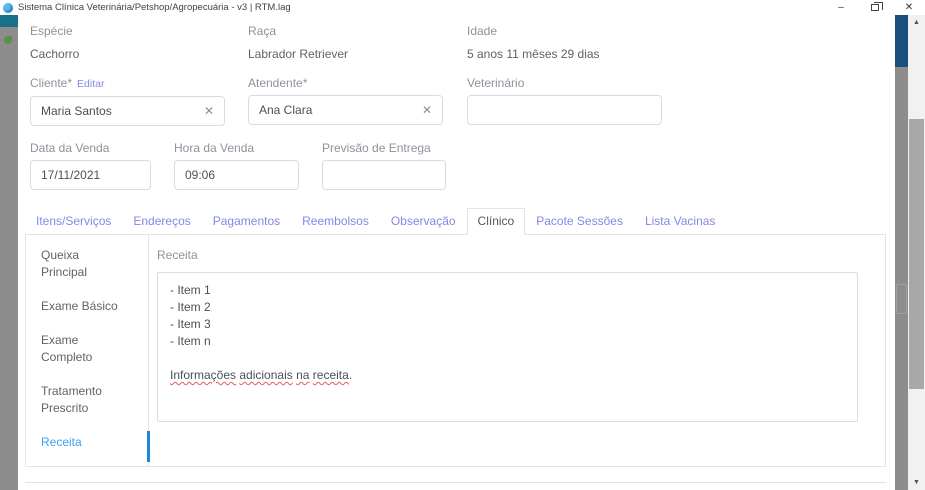 The image size is (925, 490). Describe the element at coordinates (127, 111) in the screenshot. I see `cliente-input` at that location.